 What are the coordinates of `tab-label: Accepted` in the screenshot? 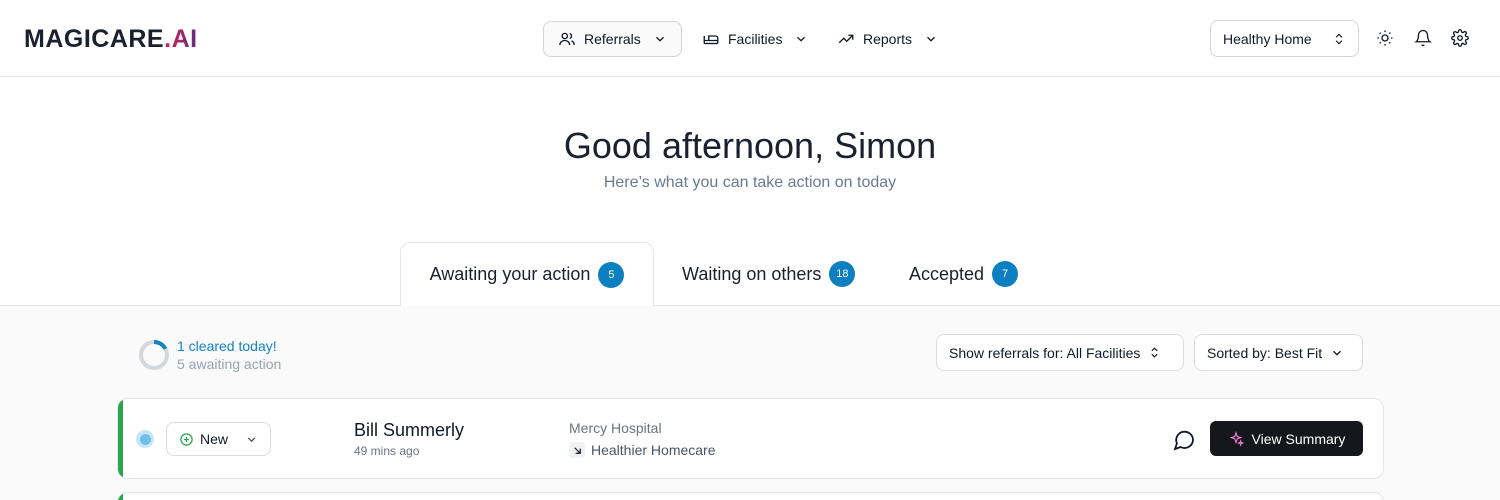 It's located at (947, 273).